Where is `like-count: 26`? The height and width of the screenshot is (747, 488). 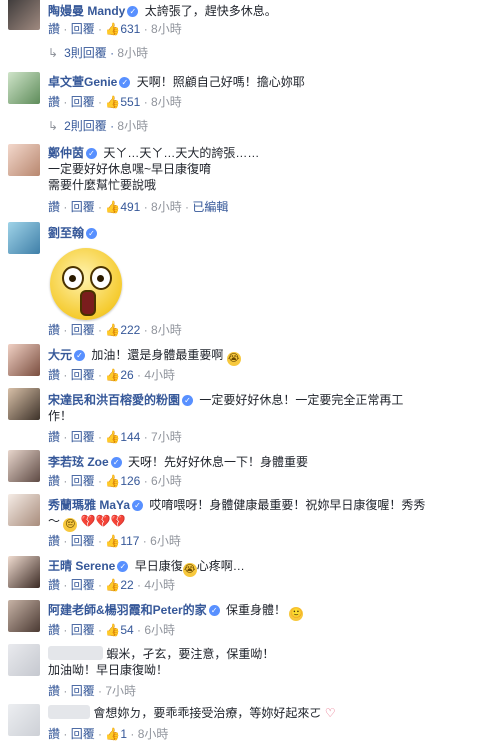
like-count: 26 is located at coordinates (126, 375).